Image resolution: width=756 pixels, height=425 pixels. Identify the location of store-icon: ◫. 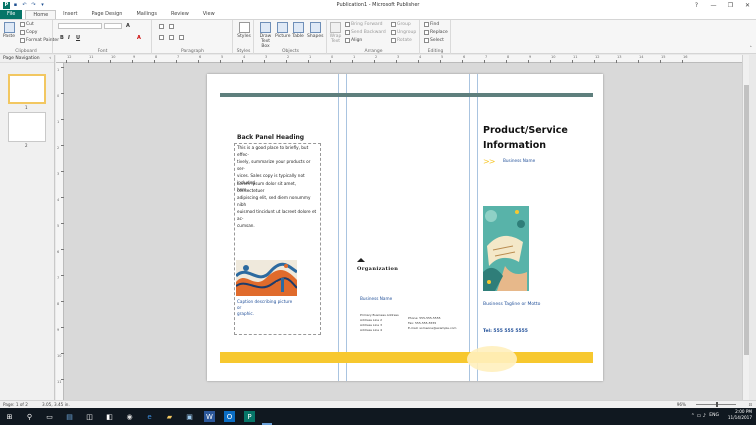
(89, 416).